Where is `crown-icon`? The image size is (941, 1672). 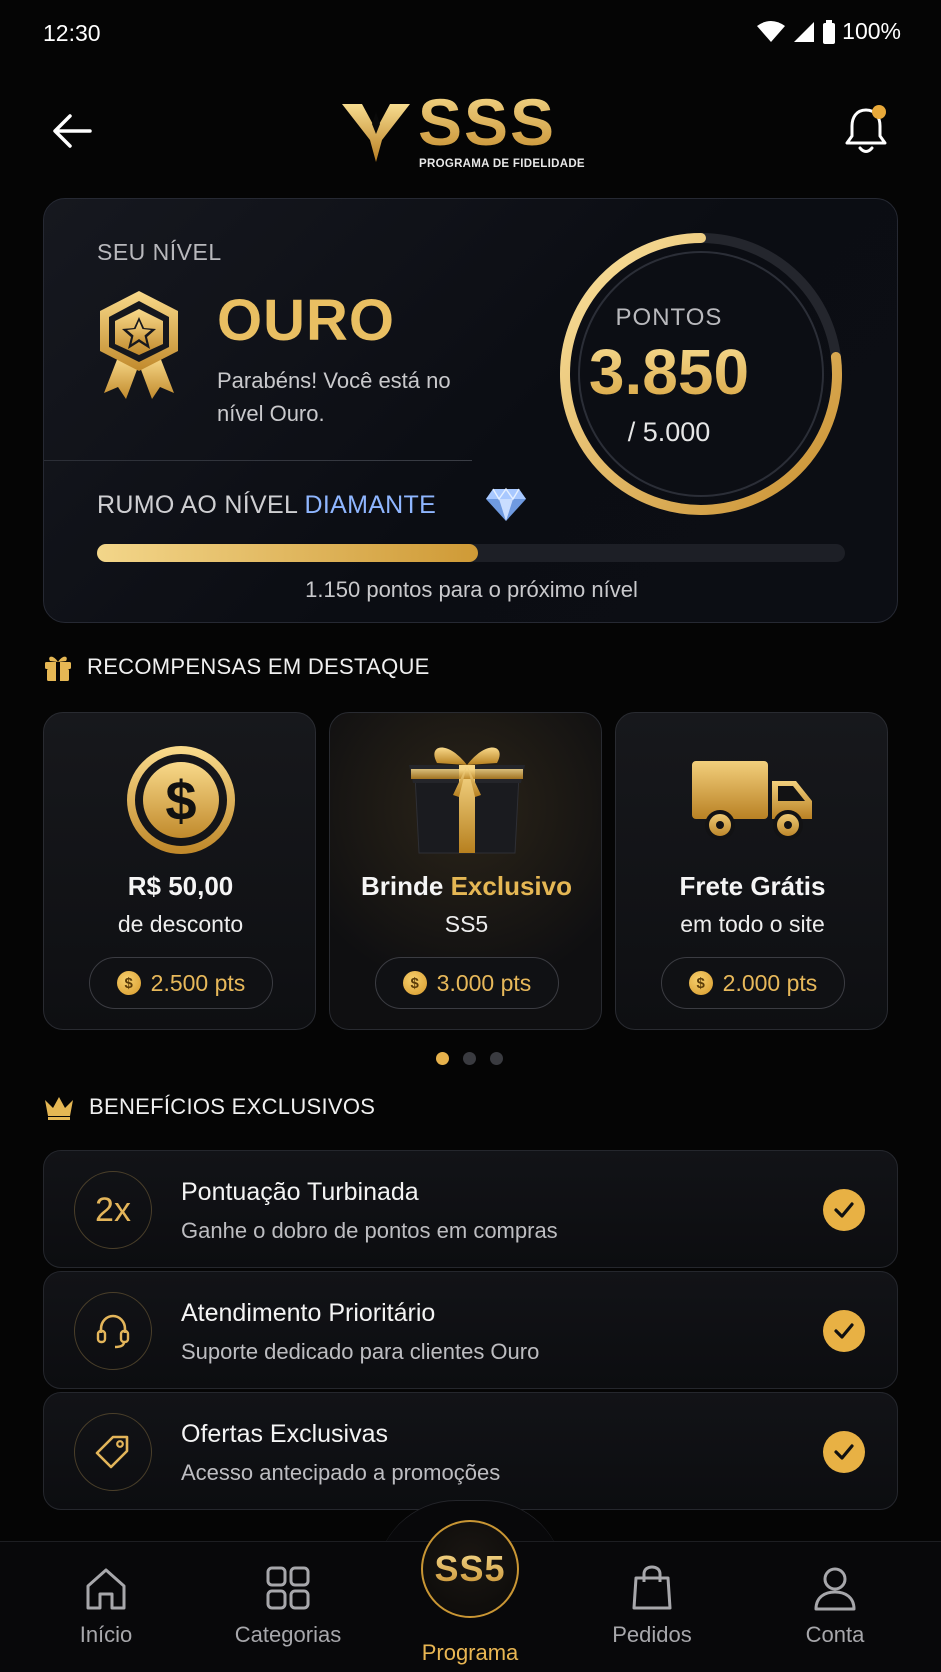
crown-icon is located at coordinates (59, 1108).